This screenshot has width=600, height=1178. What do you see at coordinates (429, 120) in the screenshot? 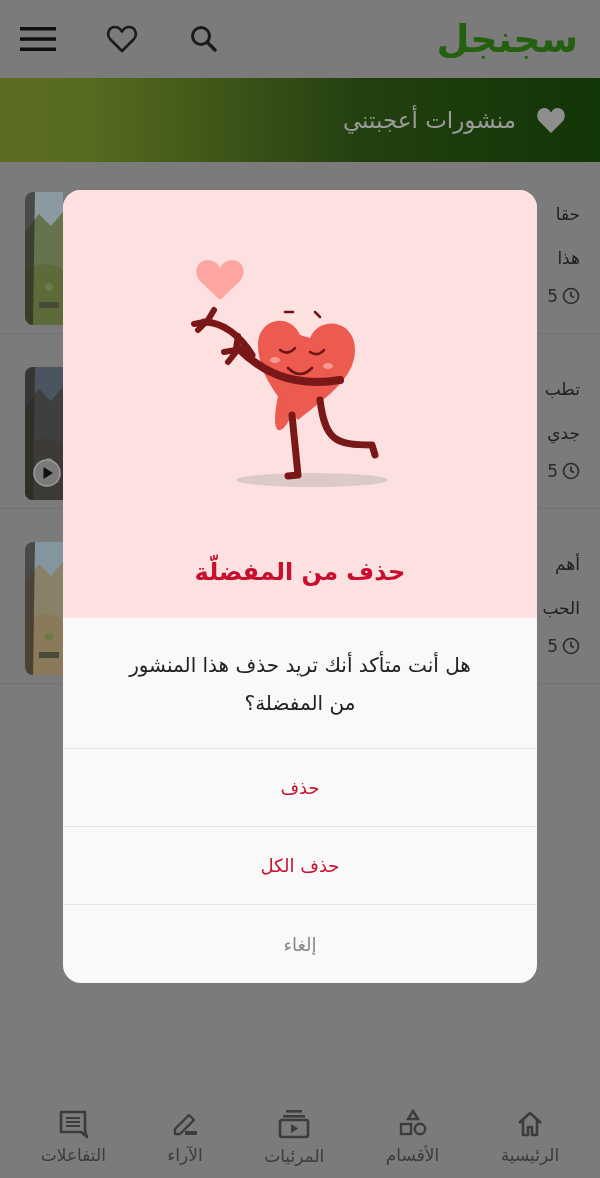
I see `page-title: منشورات أعجبتني` at bounding box center [429, 120].